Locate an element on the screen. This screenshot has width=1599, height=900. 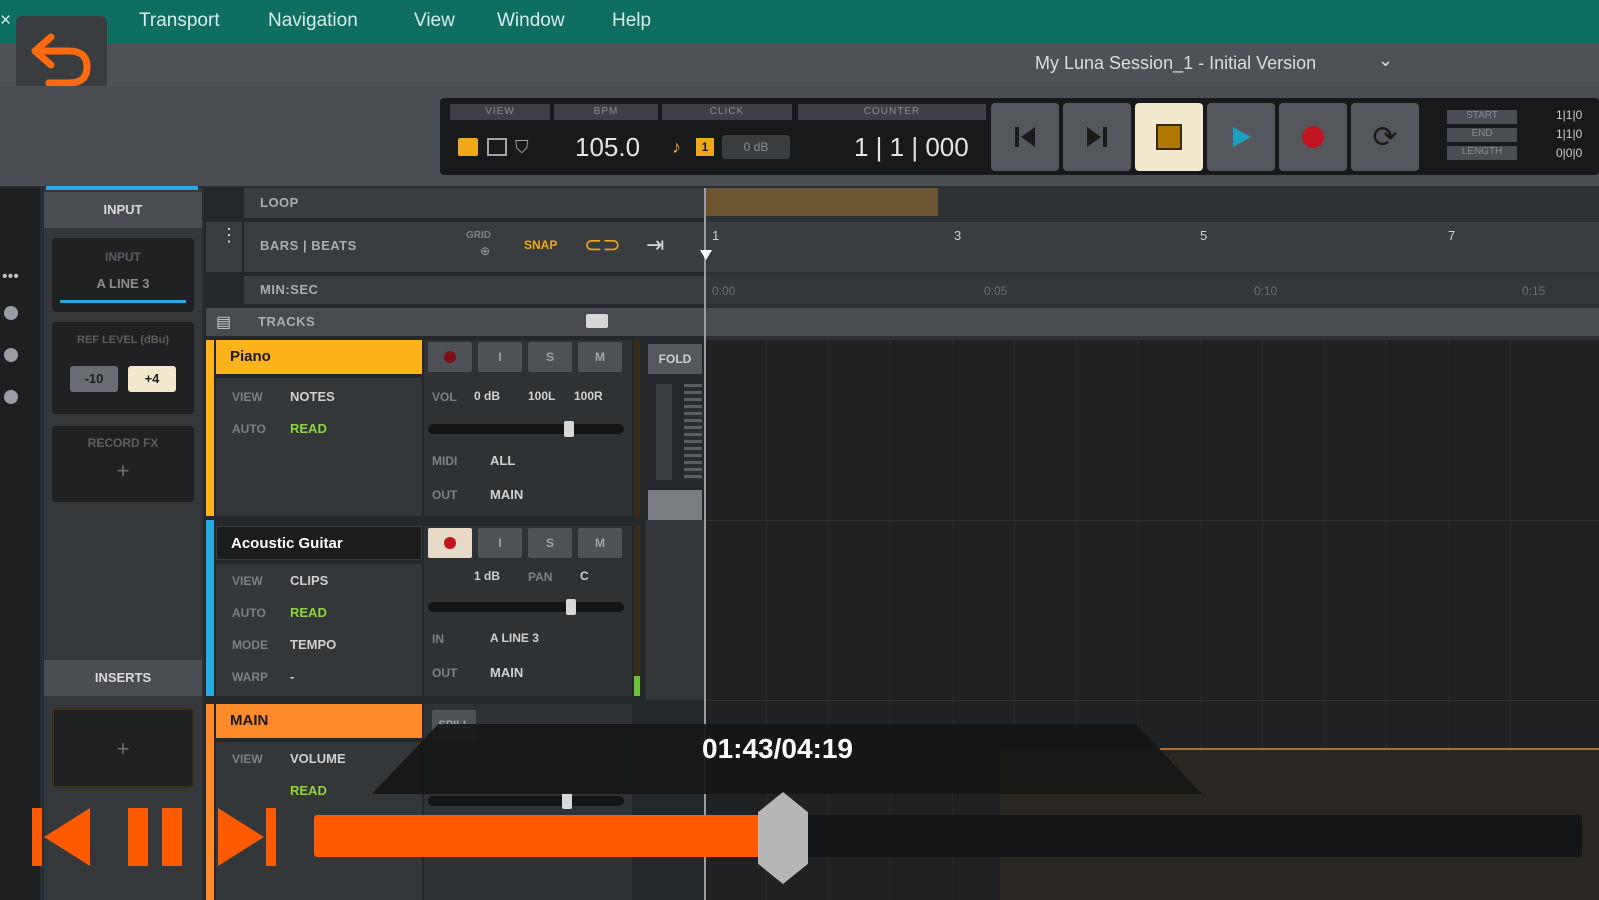
range-end-value: 1|1|0 is located at coordinates (1569, 134).